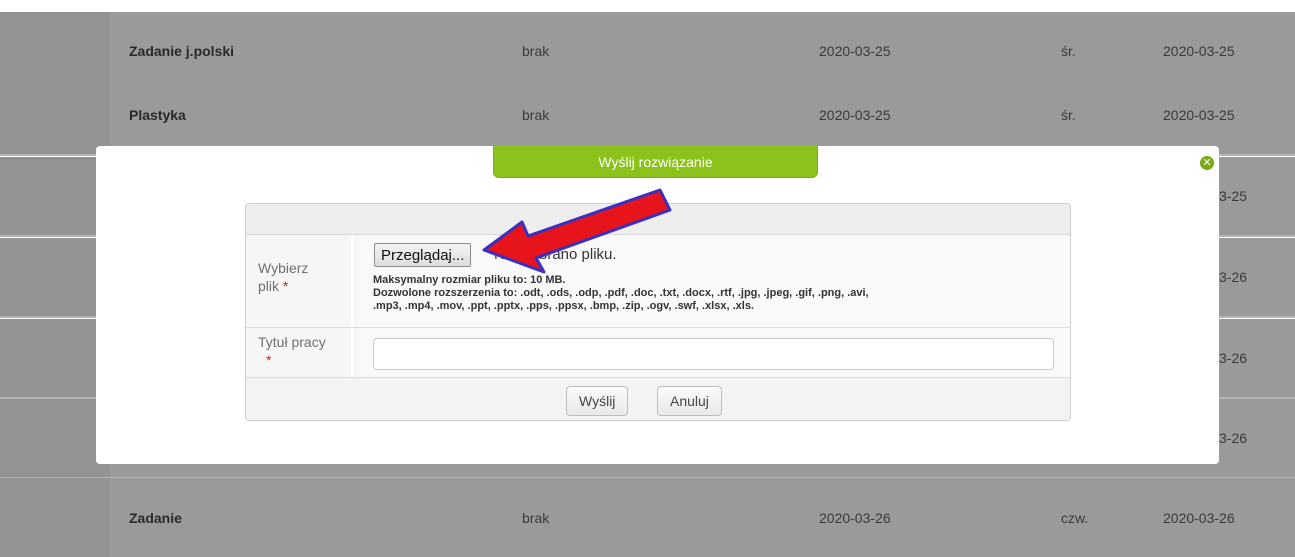 This screenshot has height=557, width=1295. What do you see at coordinates (1207, 163) in the screenshot?
I see `close-icon: ✕` at bounding box center [1207, 163].